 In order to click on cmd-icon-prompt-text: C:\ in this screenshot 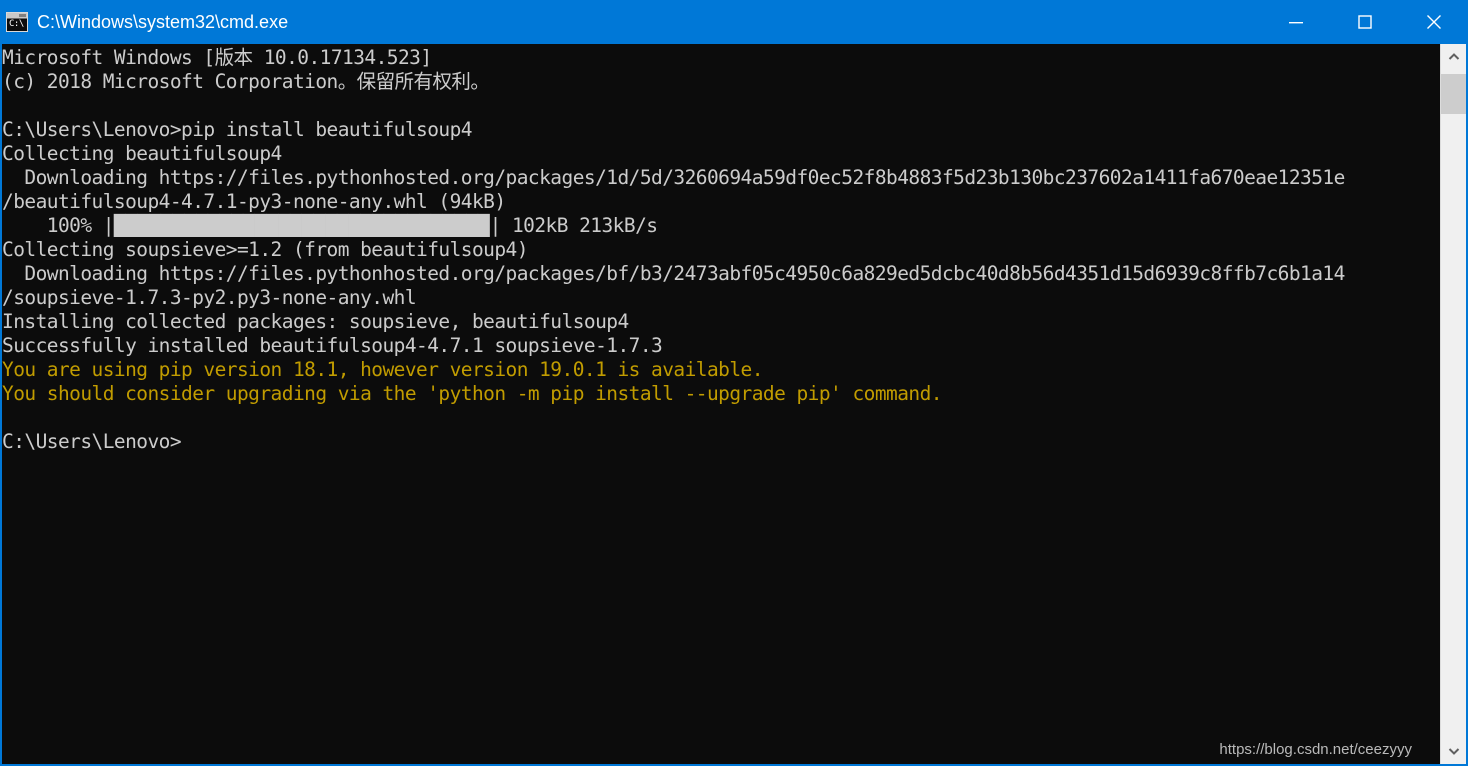, I will do `click(16, 24)`.